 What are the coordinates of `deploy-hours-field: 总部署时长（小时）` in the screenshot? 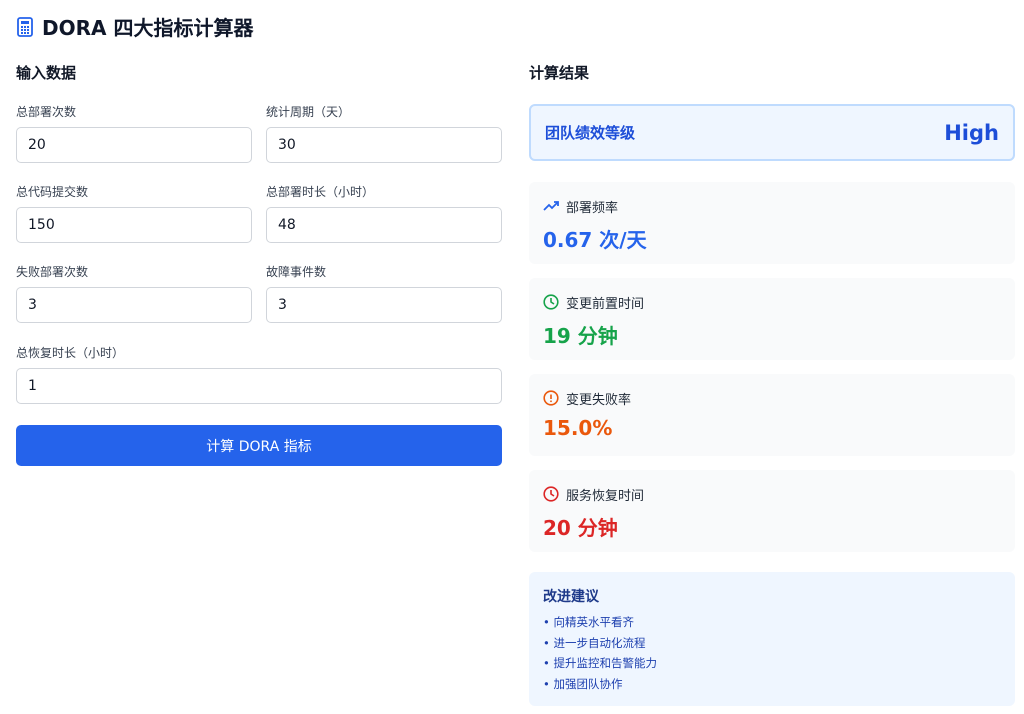 It's located at (384, 213).